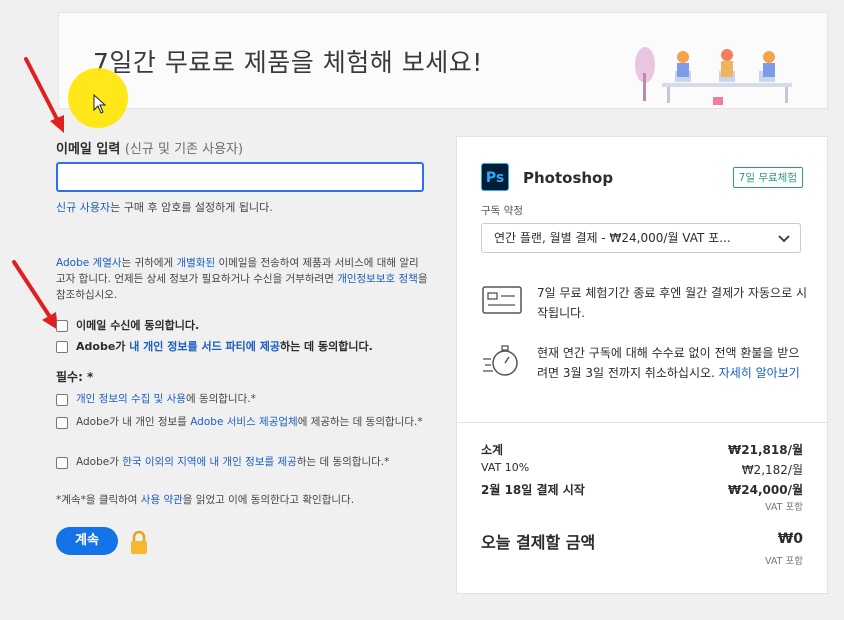 The width and height of the screenshot is (844, 620). I want to click on required-consent-2-checkbox, so click(62, 423).